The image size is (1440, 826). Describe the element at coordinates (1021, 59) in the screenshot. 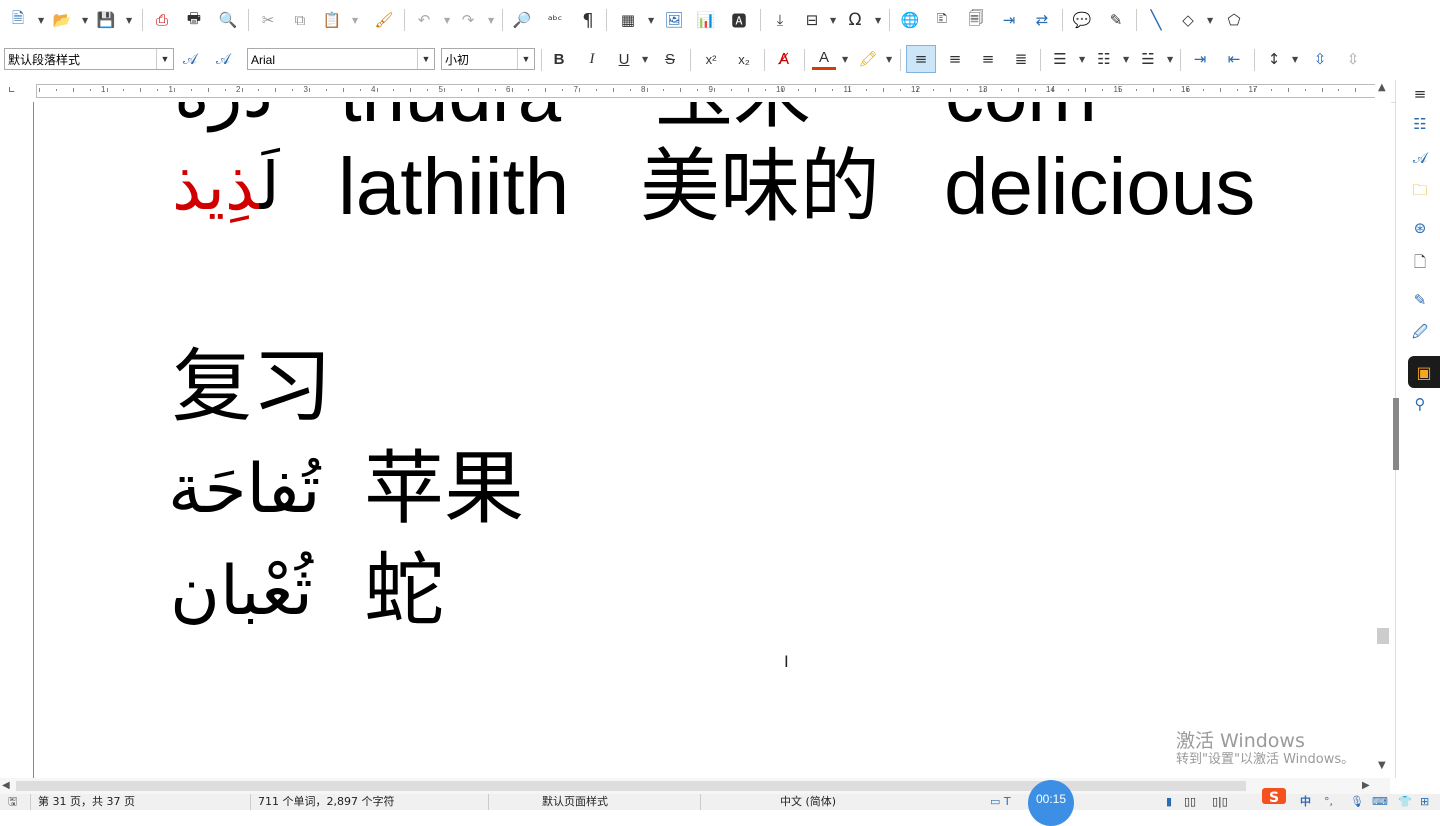

I see `justify-icon: ≣` at that location.